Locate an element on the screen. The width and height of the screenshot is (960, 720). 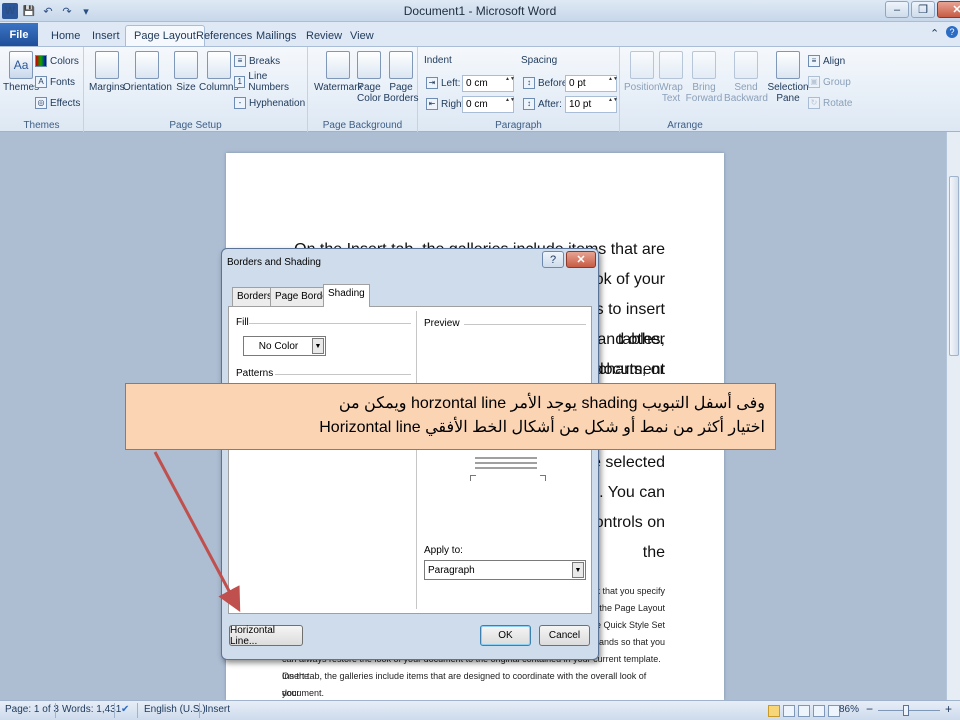
insert-mode: Insert is located at coordinates (217, 709).